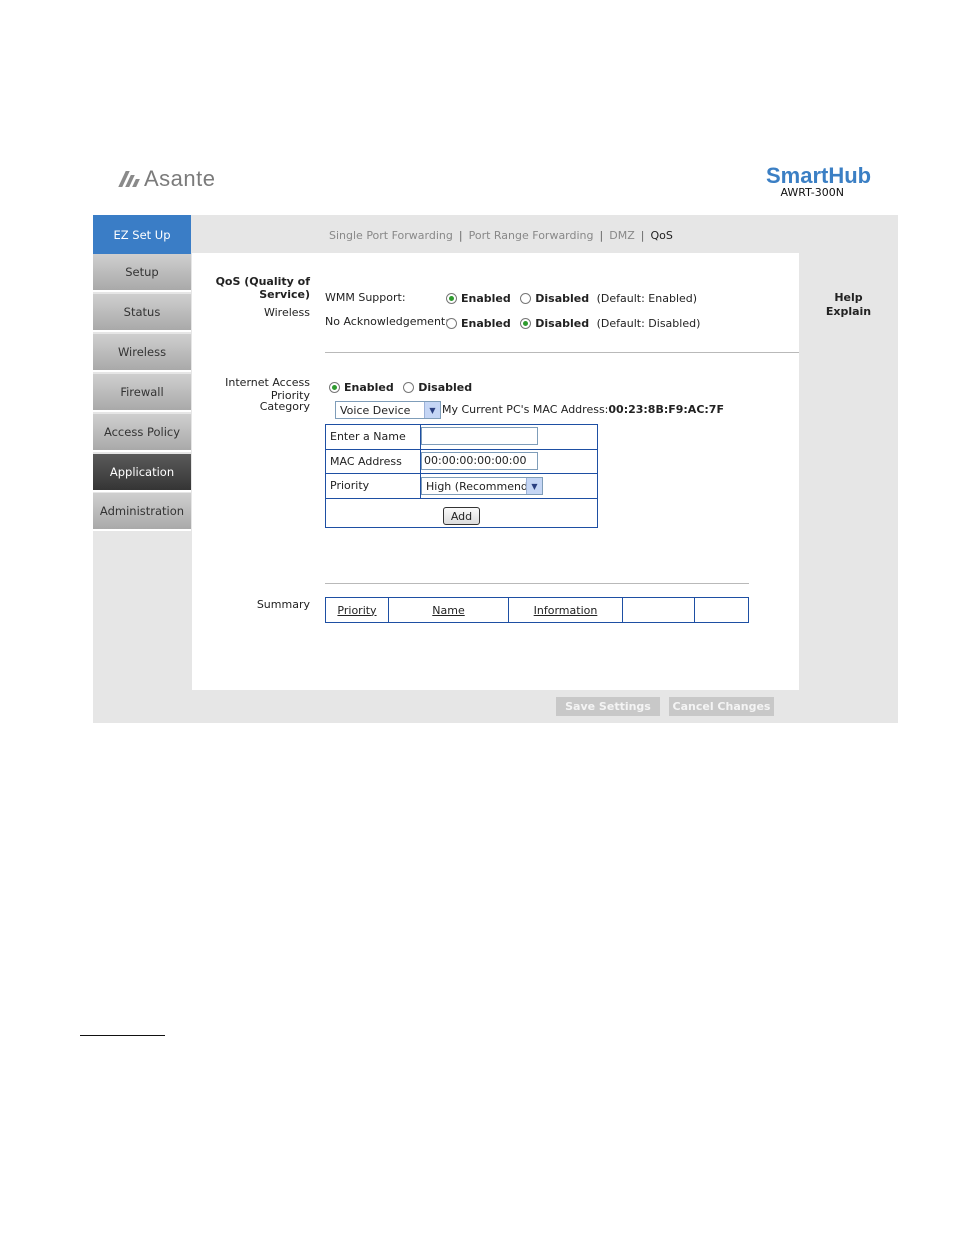 Image resolution: width=954 pixels, height=1235 pixels. What do you see at coordinates (262, 281) in the screenshot?
I see `qos-title-line1: QoS (Quality of` at bounding box center [262, 281].